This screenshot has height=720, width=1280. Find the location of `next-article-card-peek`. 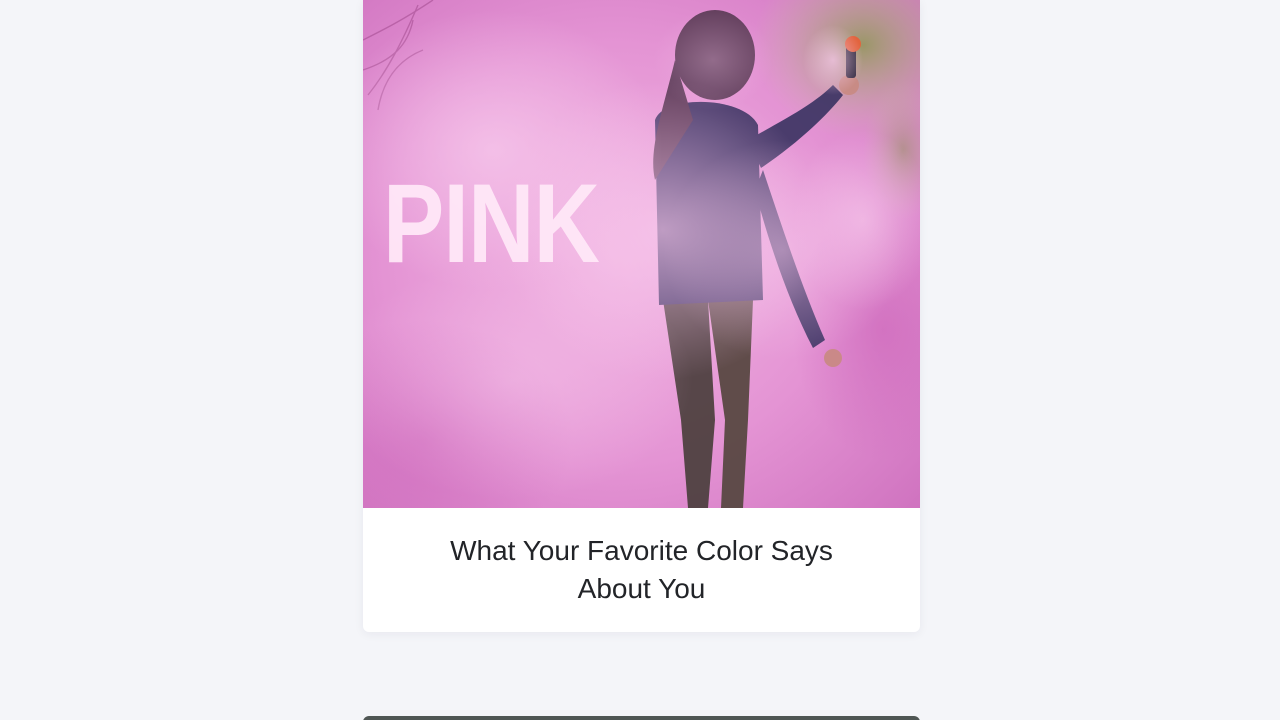

next-article-card-peek is located at coordinates (641, 718).